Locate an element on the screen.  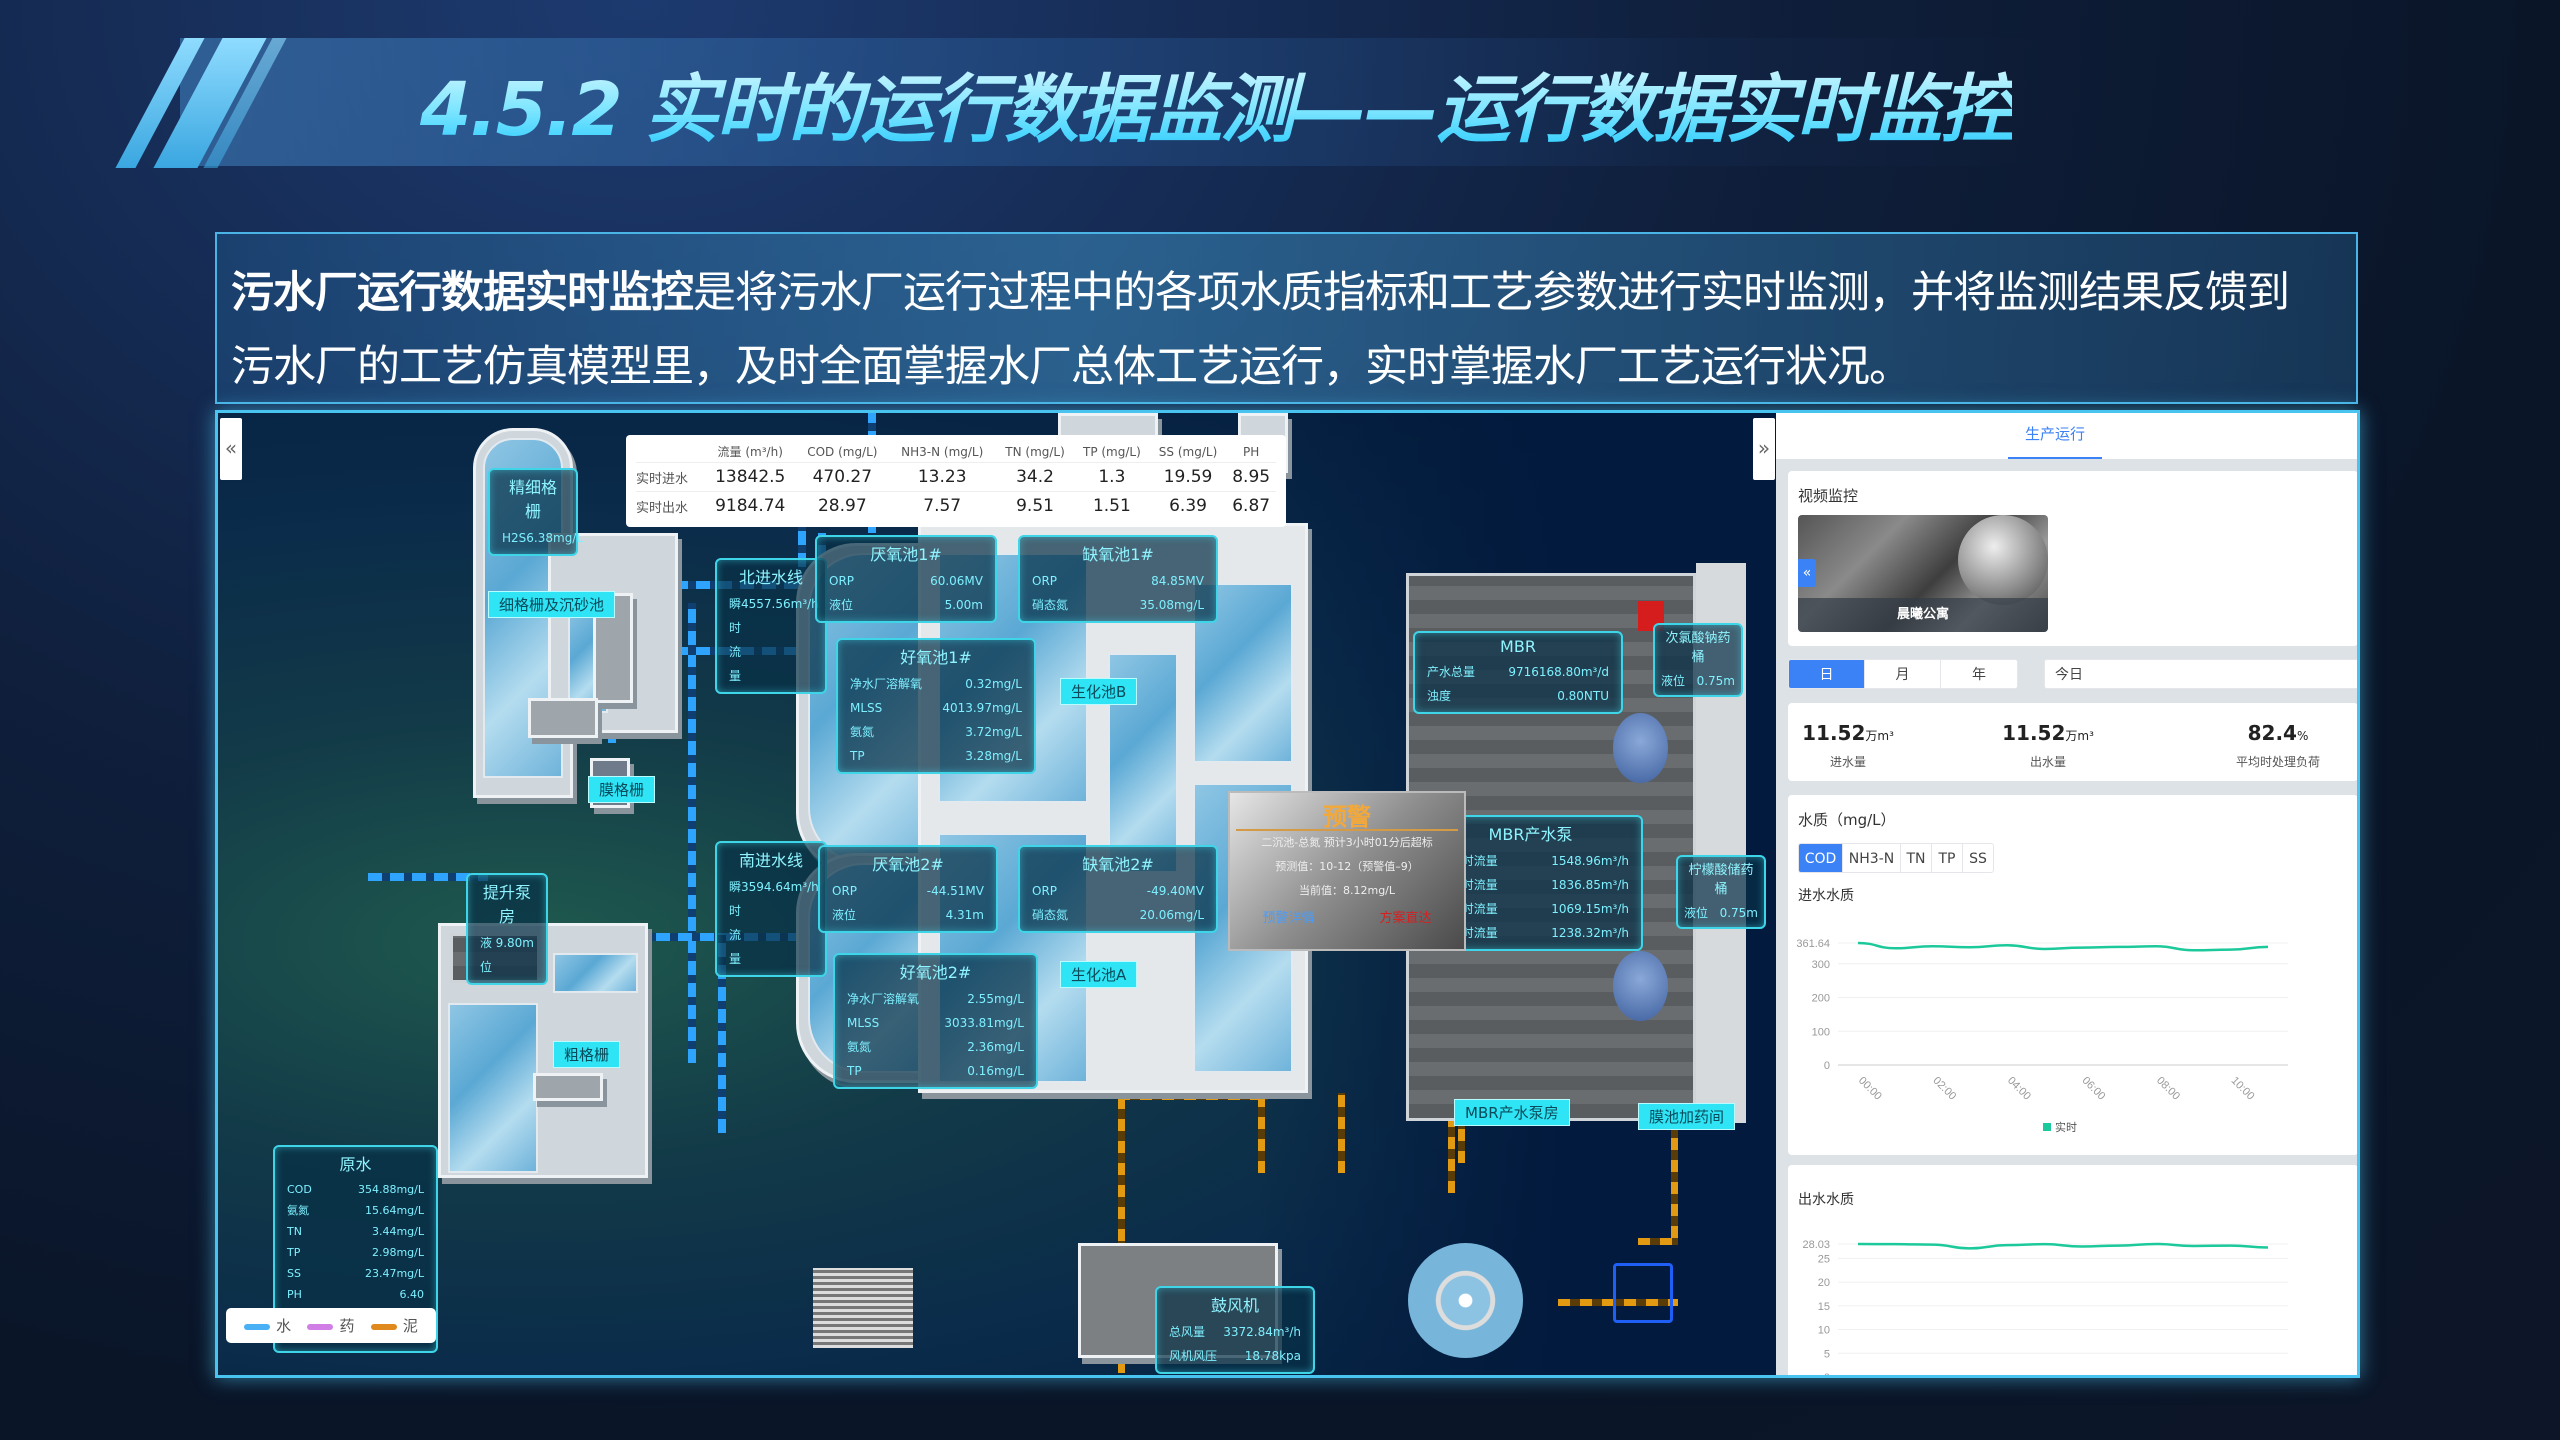
y-tick-label: 200 is located at coordinates (1821, 999).